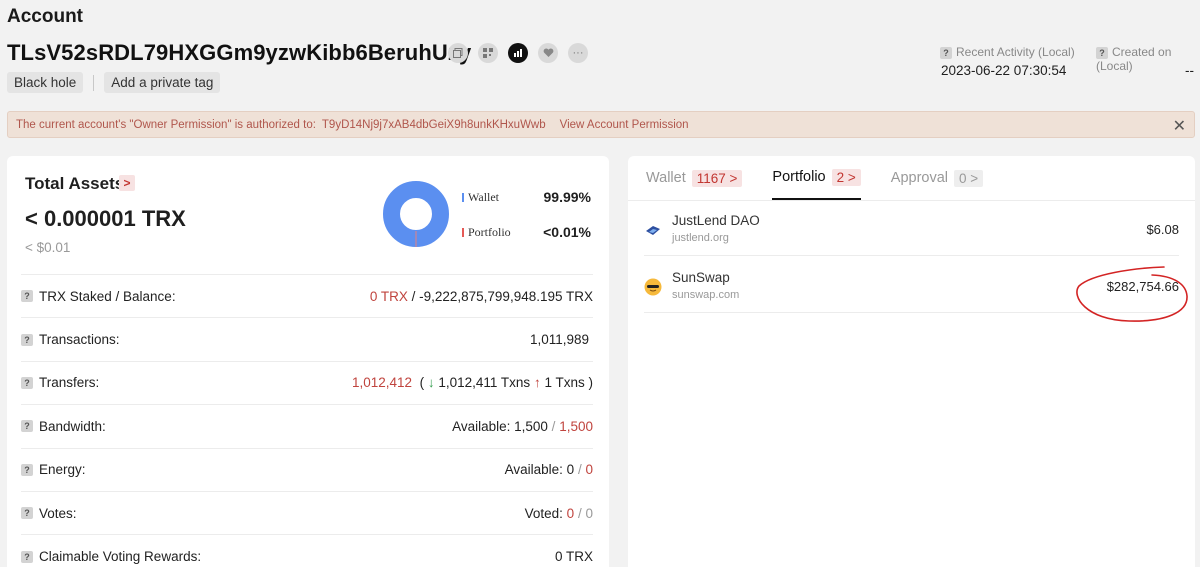 The image size is (1200, 567). Describe the element at coordinates (77, 340) in the screenshot. I see `stat-label: Transactions` at that location.